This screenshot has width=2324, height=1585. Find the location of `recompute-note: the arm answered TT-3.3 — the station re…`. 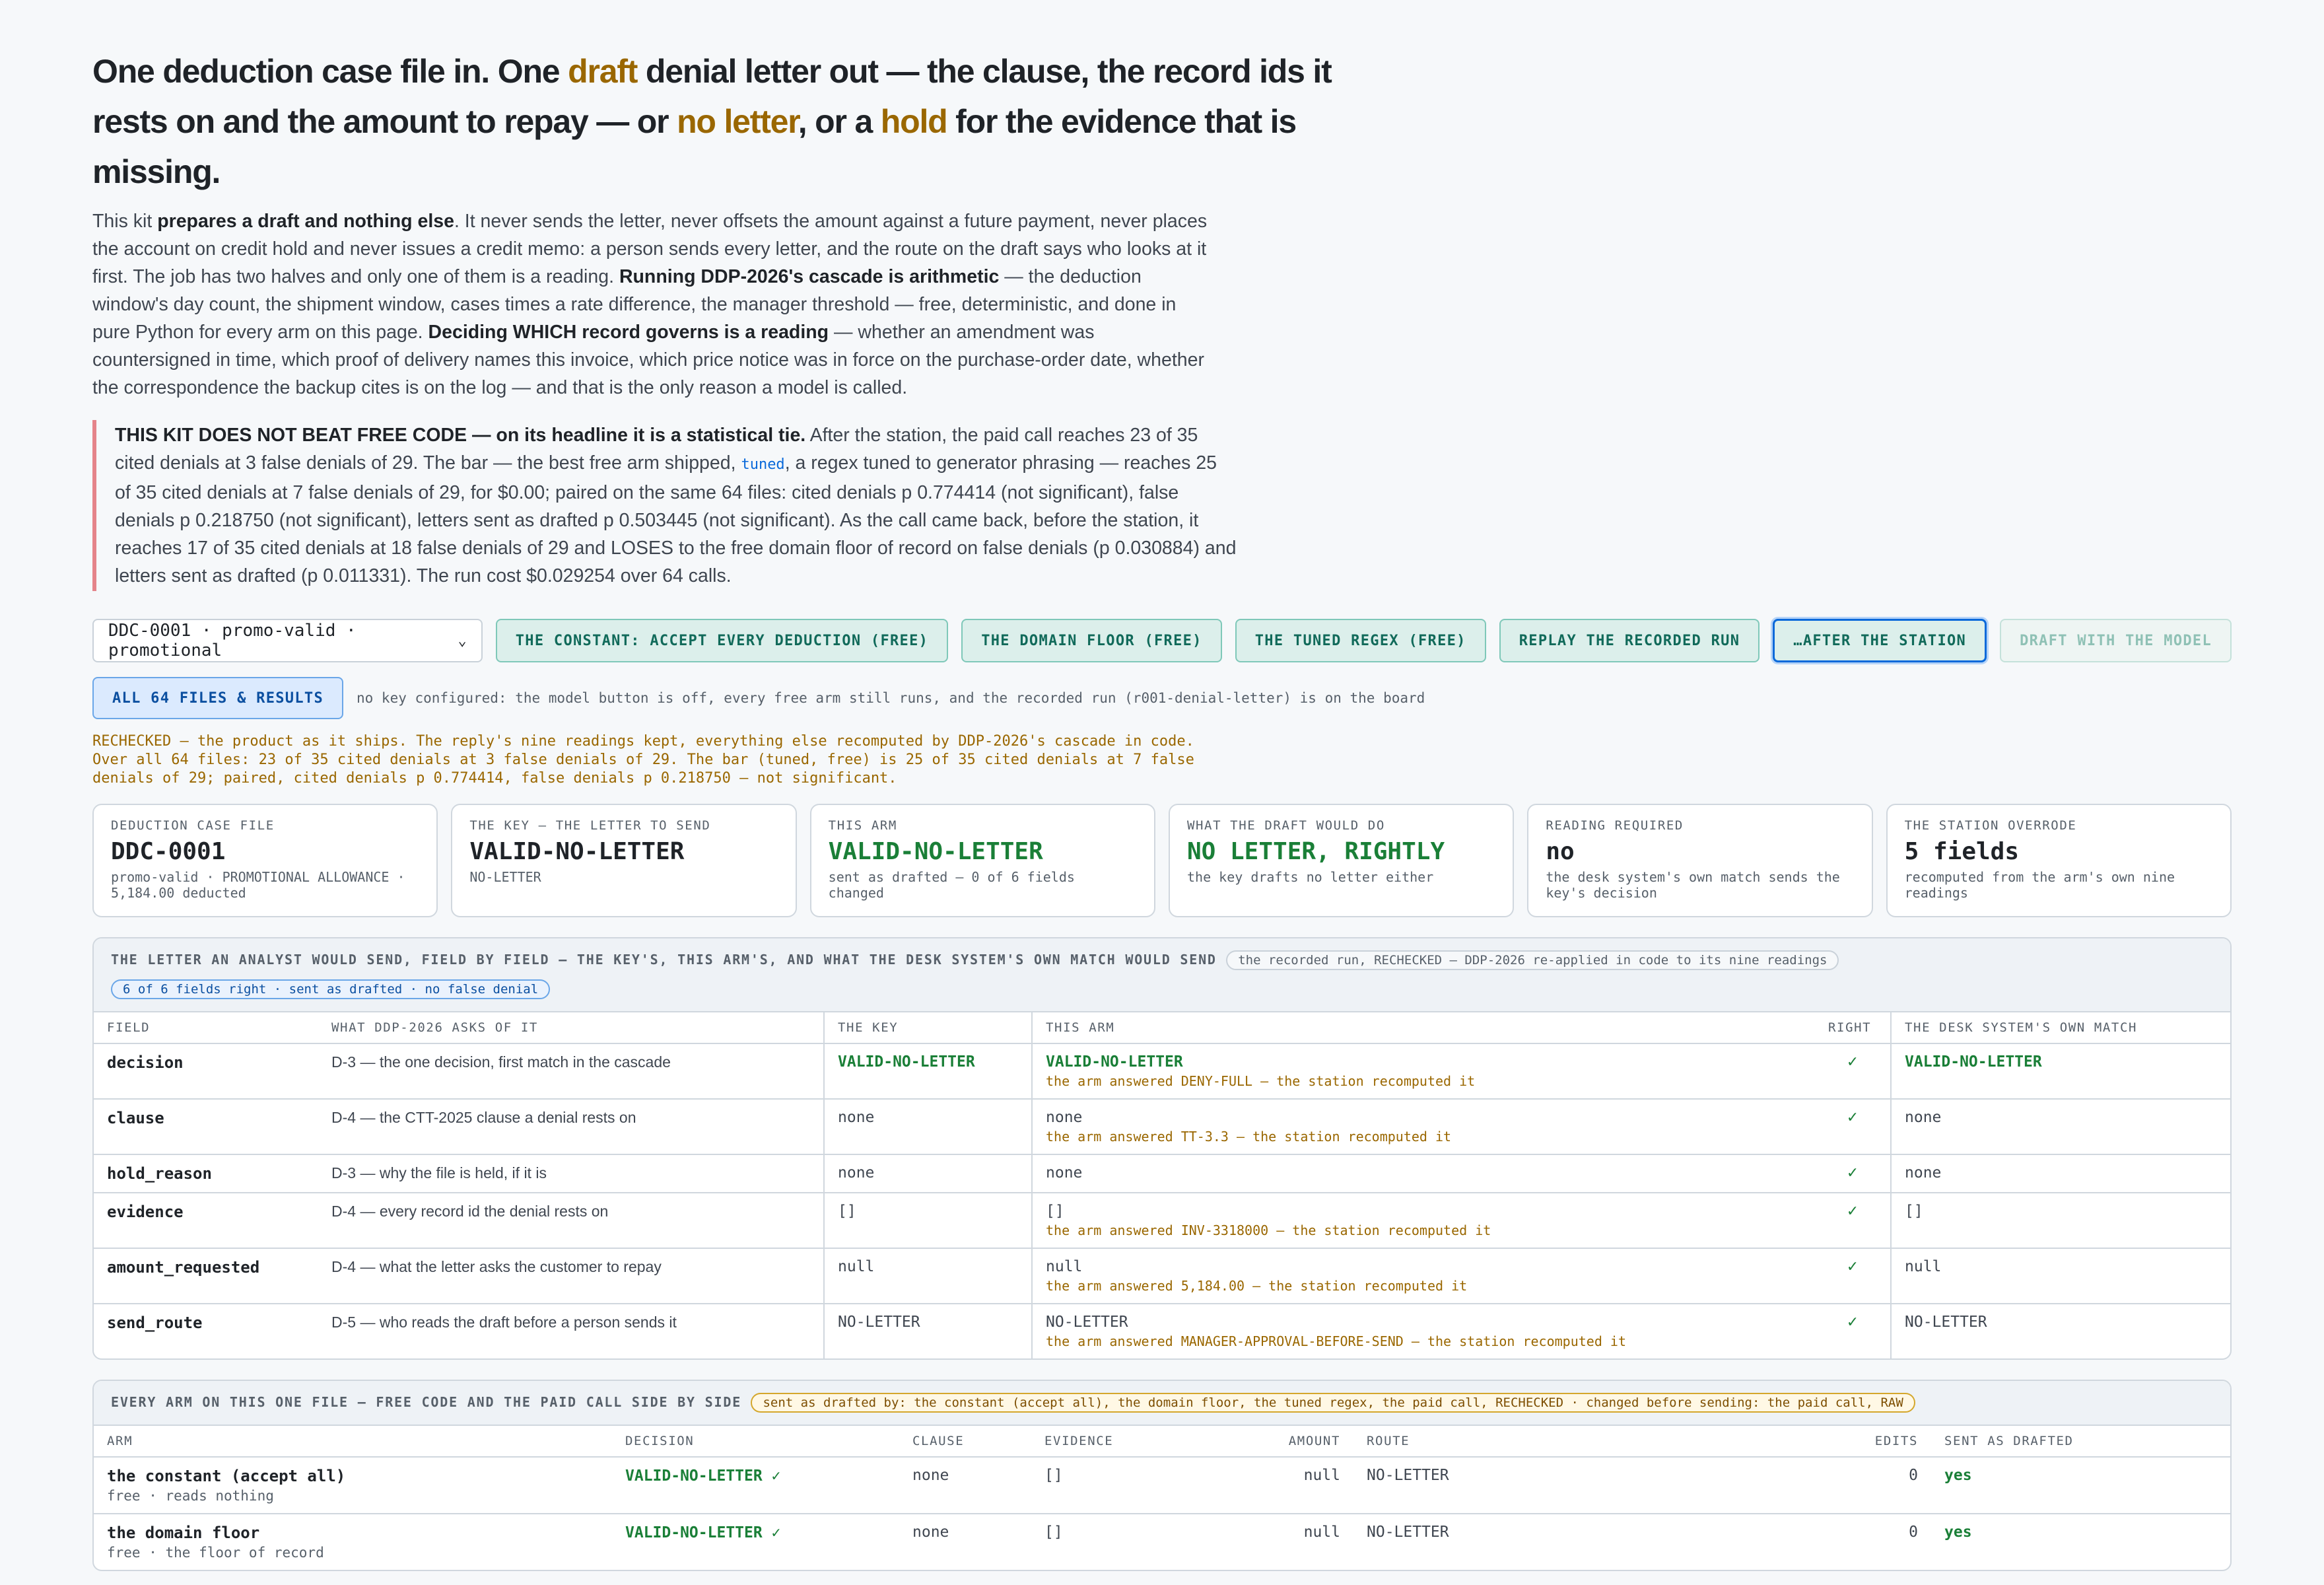

recompute-note: the arm answered TT-3.3 — the station re… is located at coordinates (1249, 1137).